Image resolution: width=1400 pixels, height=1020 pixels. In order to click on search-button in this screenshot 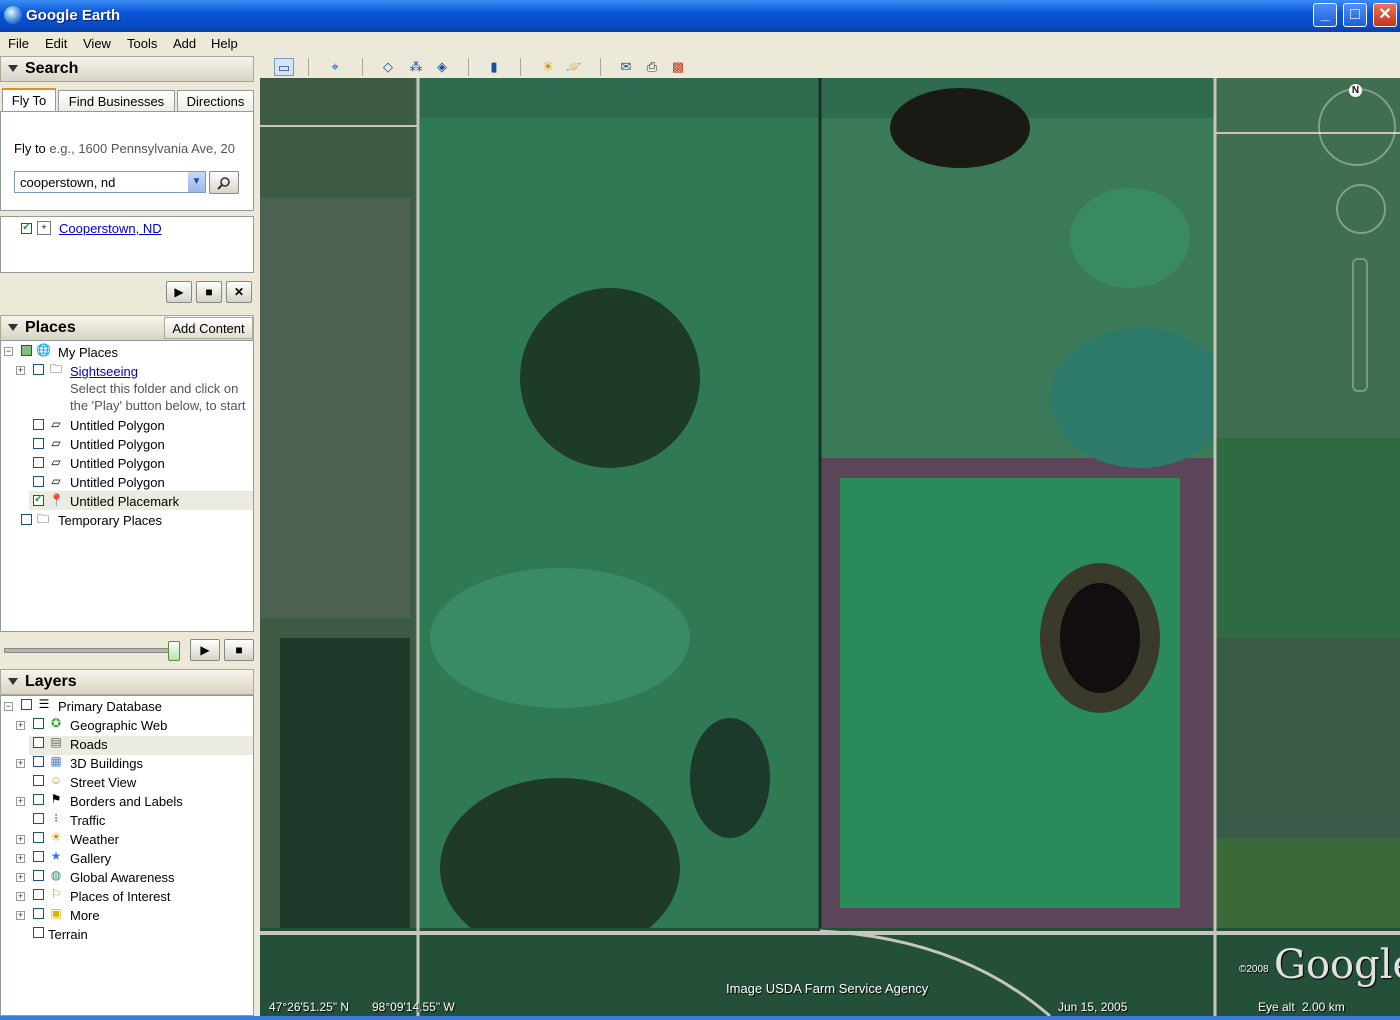, I will do `click(224, 182)`.